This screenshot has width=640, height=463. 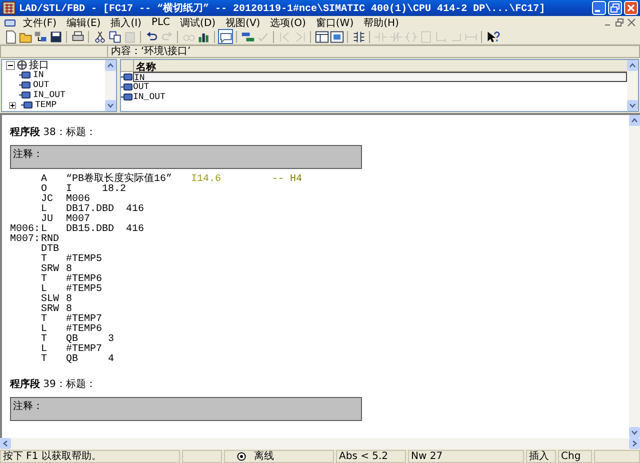 I want to click on download-icon, so click(x=41, y=37).